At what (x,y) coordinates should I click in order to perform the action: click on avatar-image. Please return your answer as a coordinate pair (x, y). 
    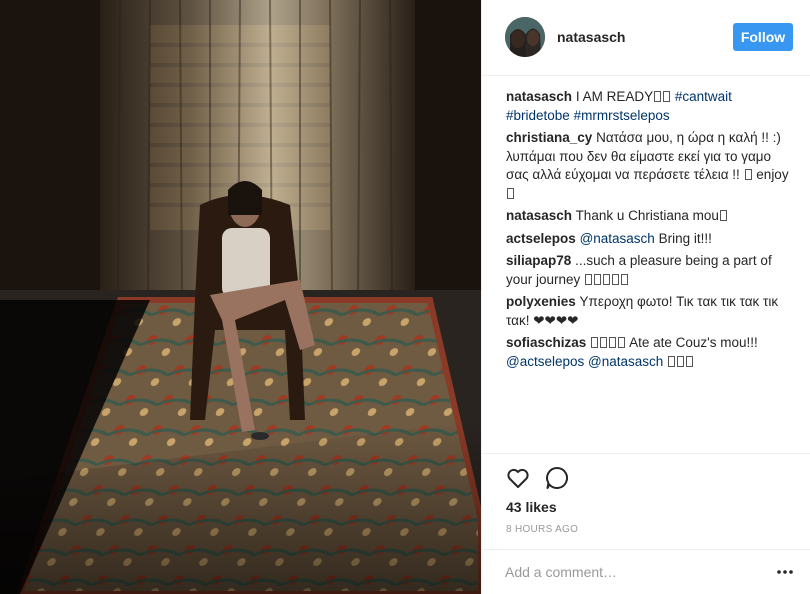
    Looking at the image, I should click on (525, 37).